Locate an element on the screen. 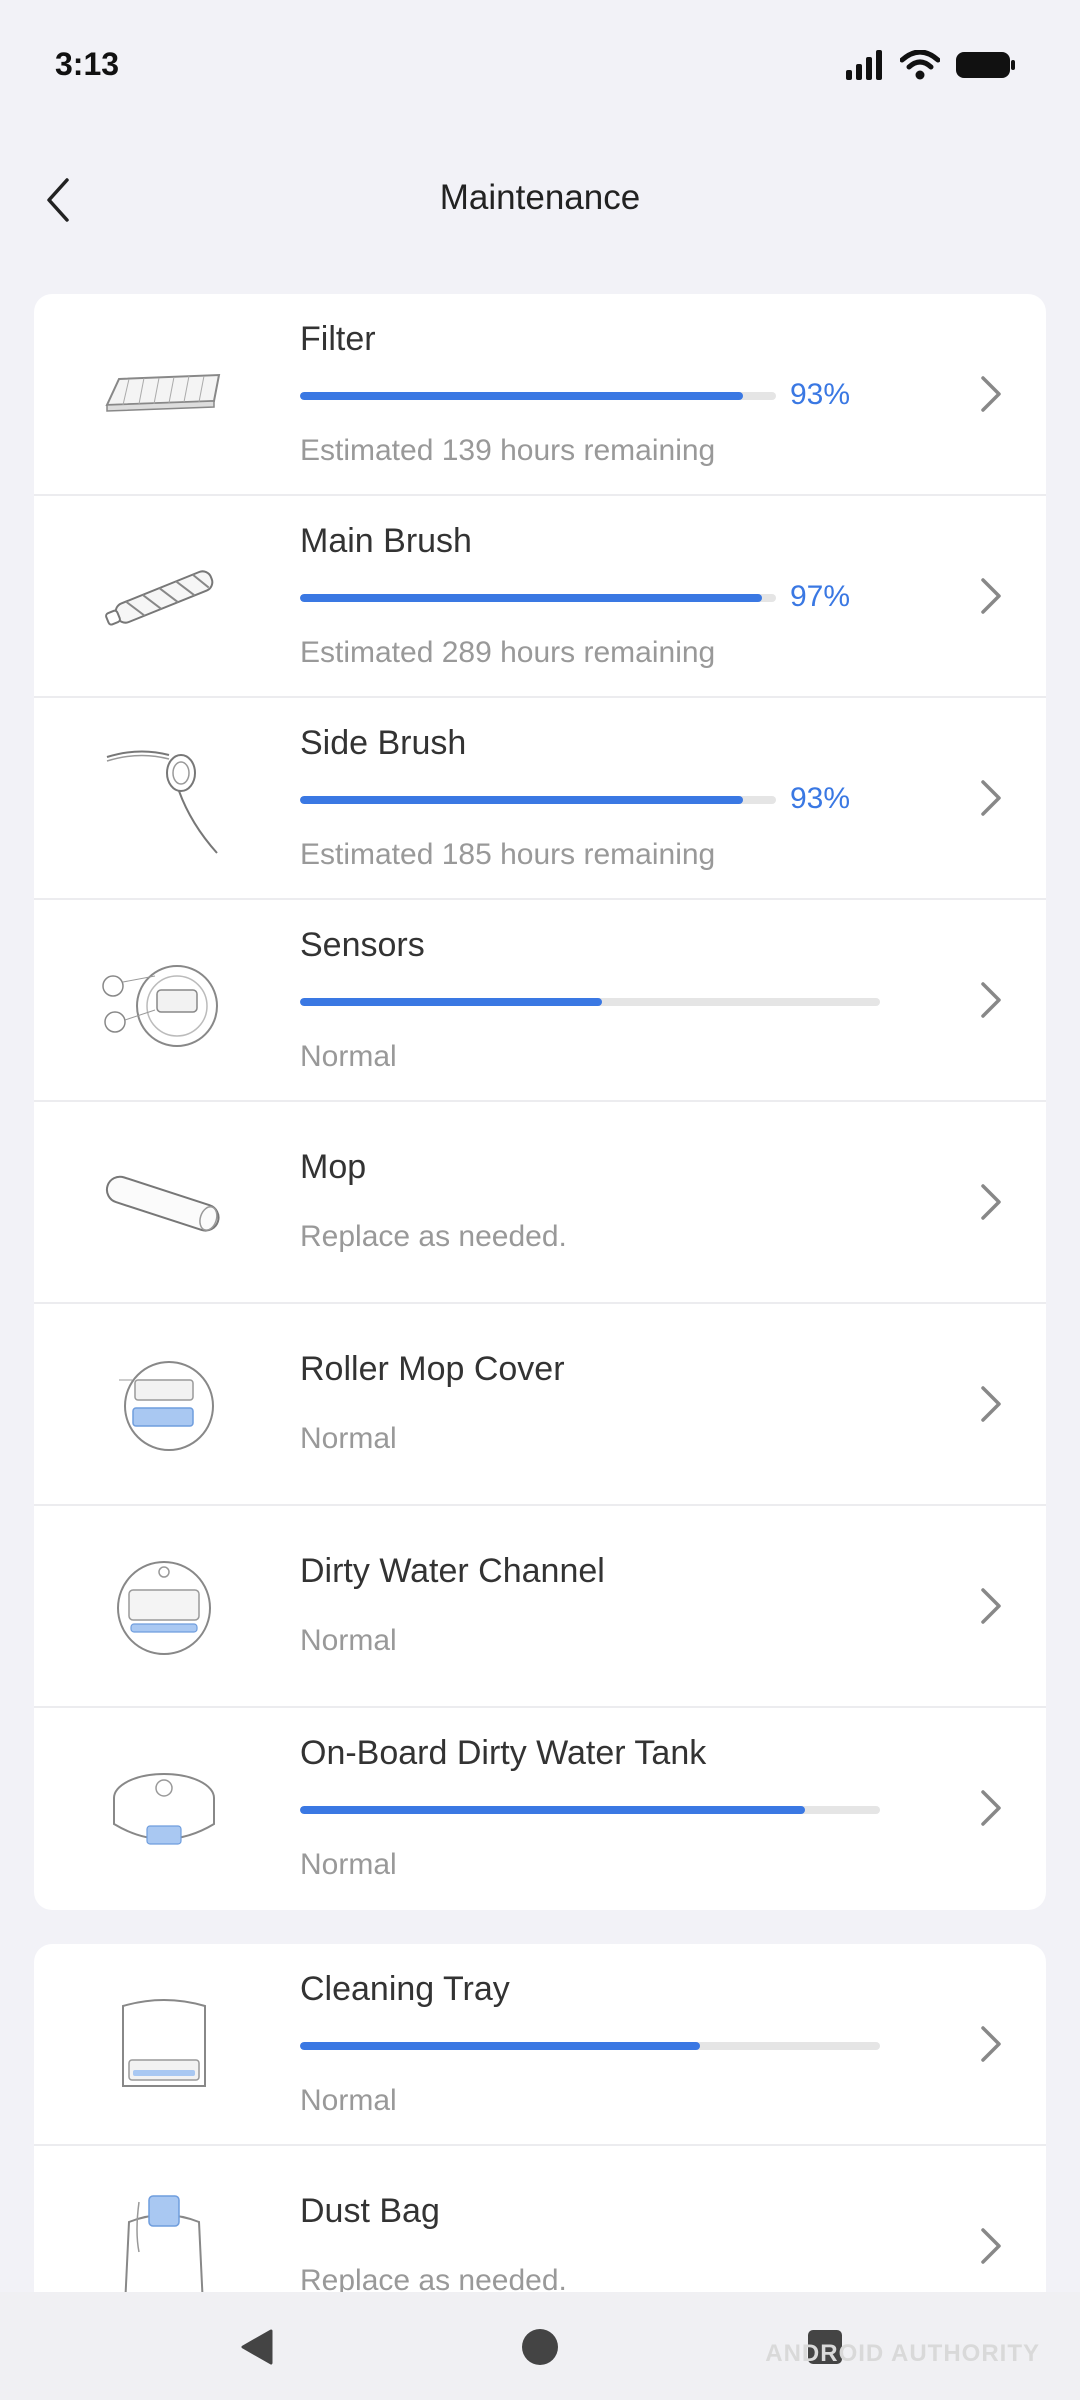 The image size is (1080, 2400). item-name: Cleaning Tray is located at coordinates (405, 1989).